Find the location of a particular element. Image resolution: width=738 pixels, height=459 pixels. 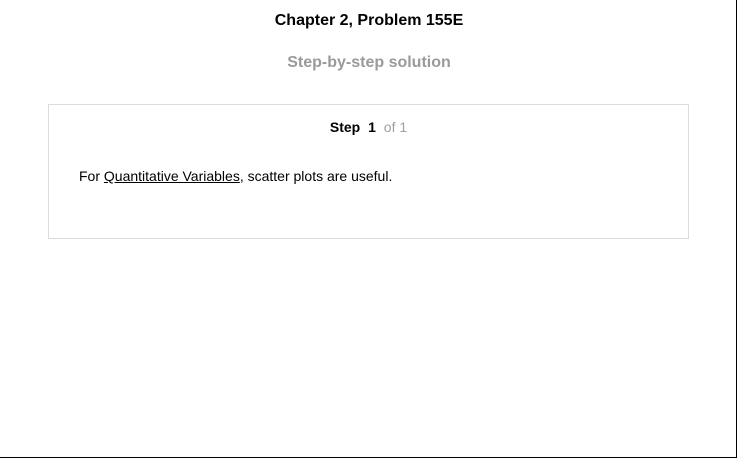

step-header: Step 1 of 1 is located at coordinates (368, 127).